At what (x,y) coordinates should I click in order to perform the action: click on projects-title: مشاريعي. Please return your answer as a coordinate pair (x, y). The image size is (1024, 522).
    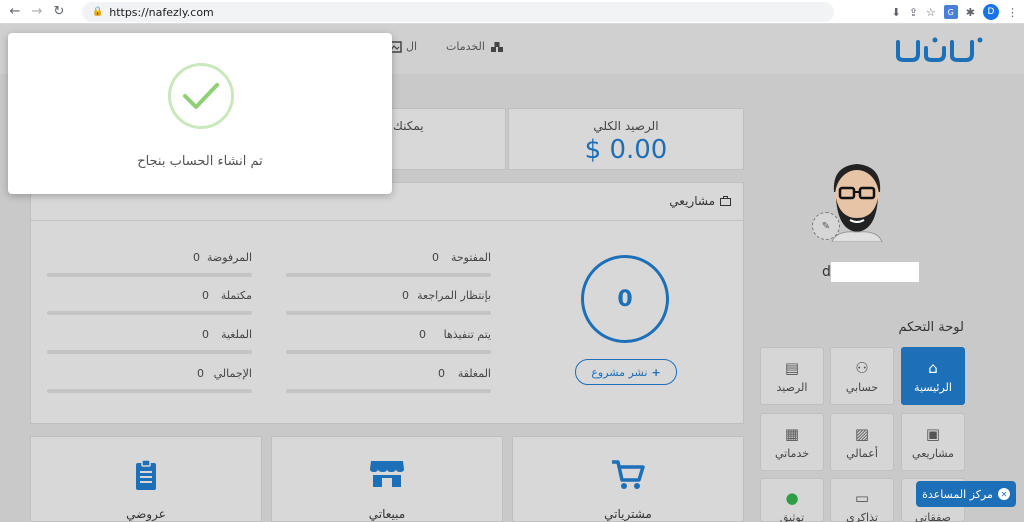
    Looking at the image, I should click on (700, 201).